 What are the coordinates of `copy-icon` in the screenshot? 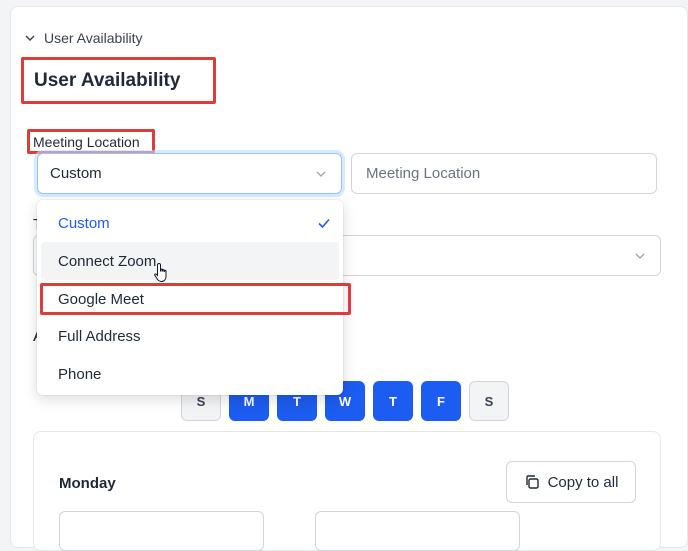 It's located at (532, 482).